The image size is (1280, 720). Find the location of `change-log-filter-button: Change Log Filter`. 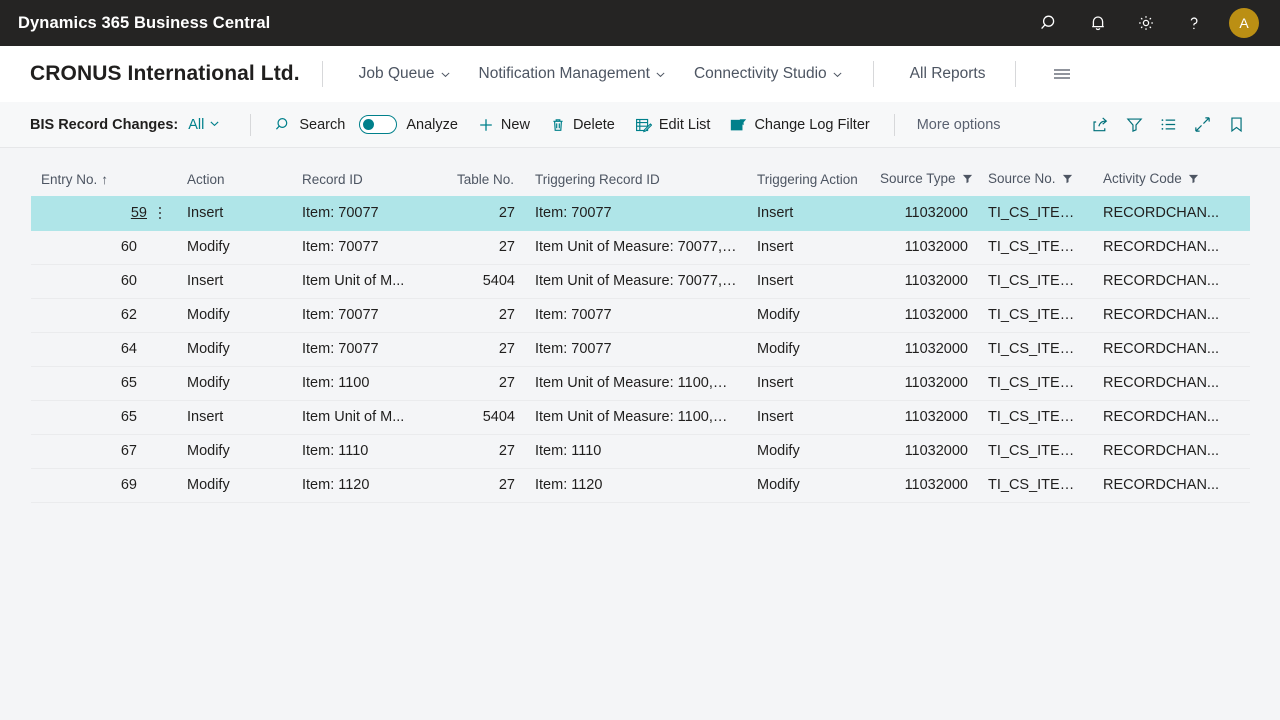

change-log-filter-button: Change Log Filter is located at coordinates (799, 125).